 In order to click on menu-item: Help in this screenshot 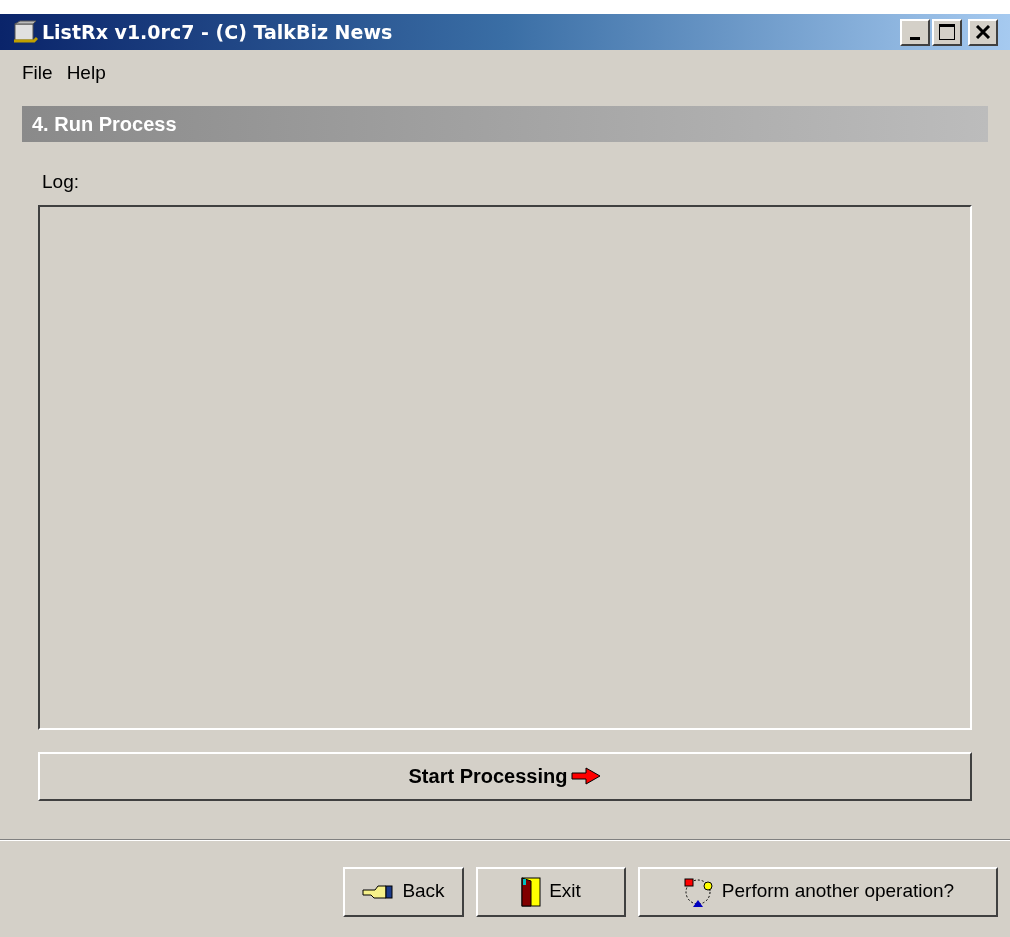, I will do `click(86, 73)`.